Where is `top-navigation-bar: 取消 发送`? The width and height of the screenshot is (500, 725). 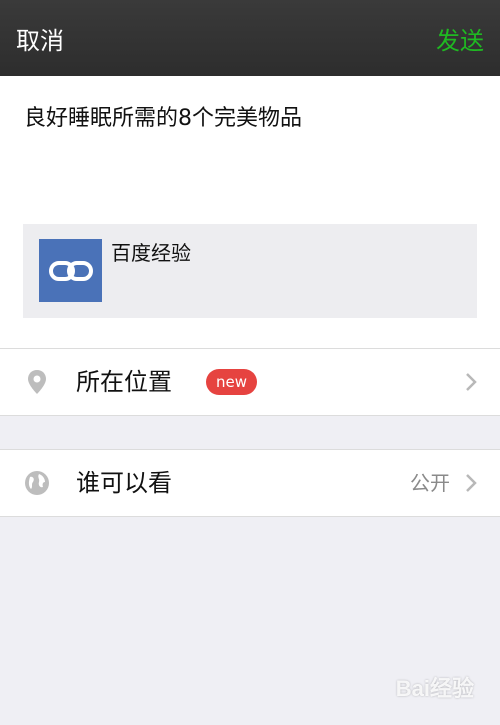
top-navigation-bar: 取消 发送 is located at coordinates (250, 38).